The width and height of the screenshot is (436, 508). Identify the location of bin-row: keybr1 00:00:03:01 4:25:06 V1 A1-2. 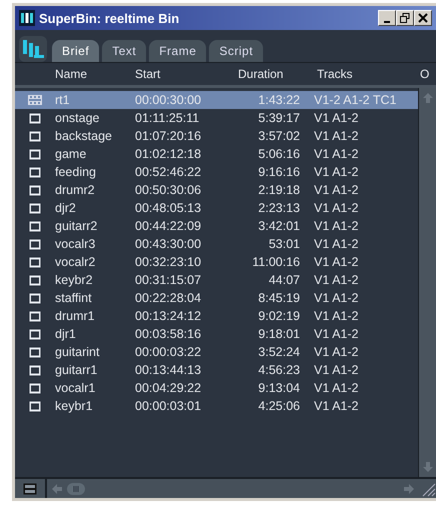
(216, 406).